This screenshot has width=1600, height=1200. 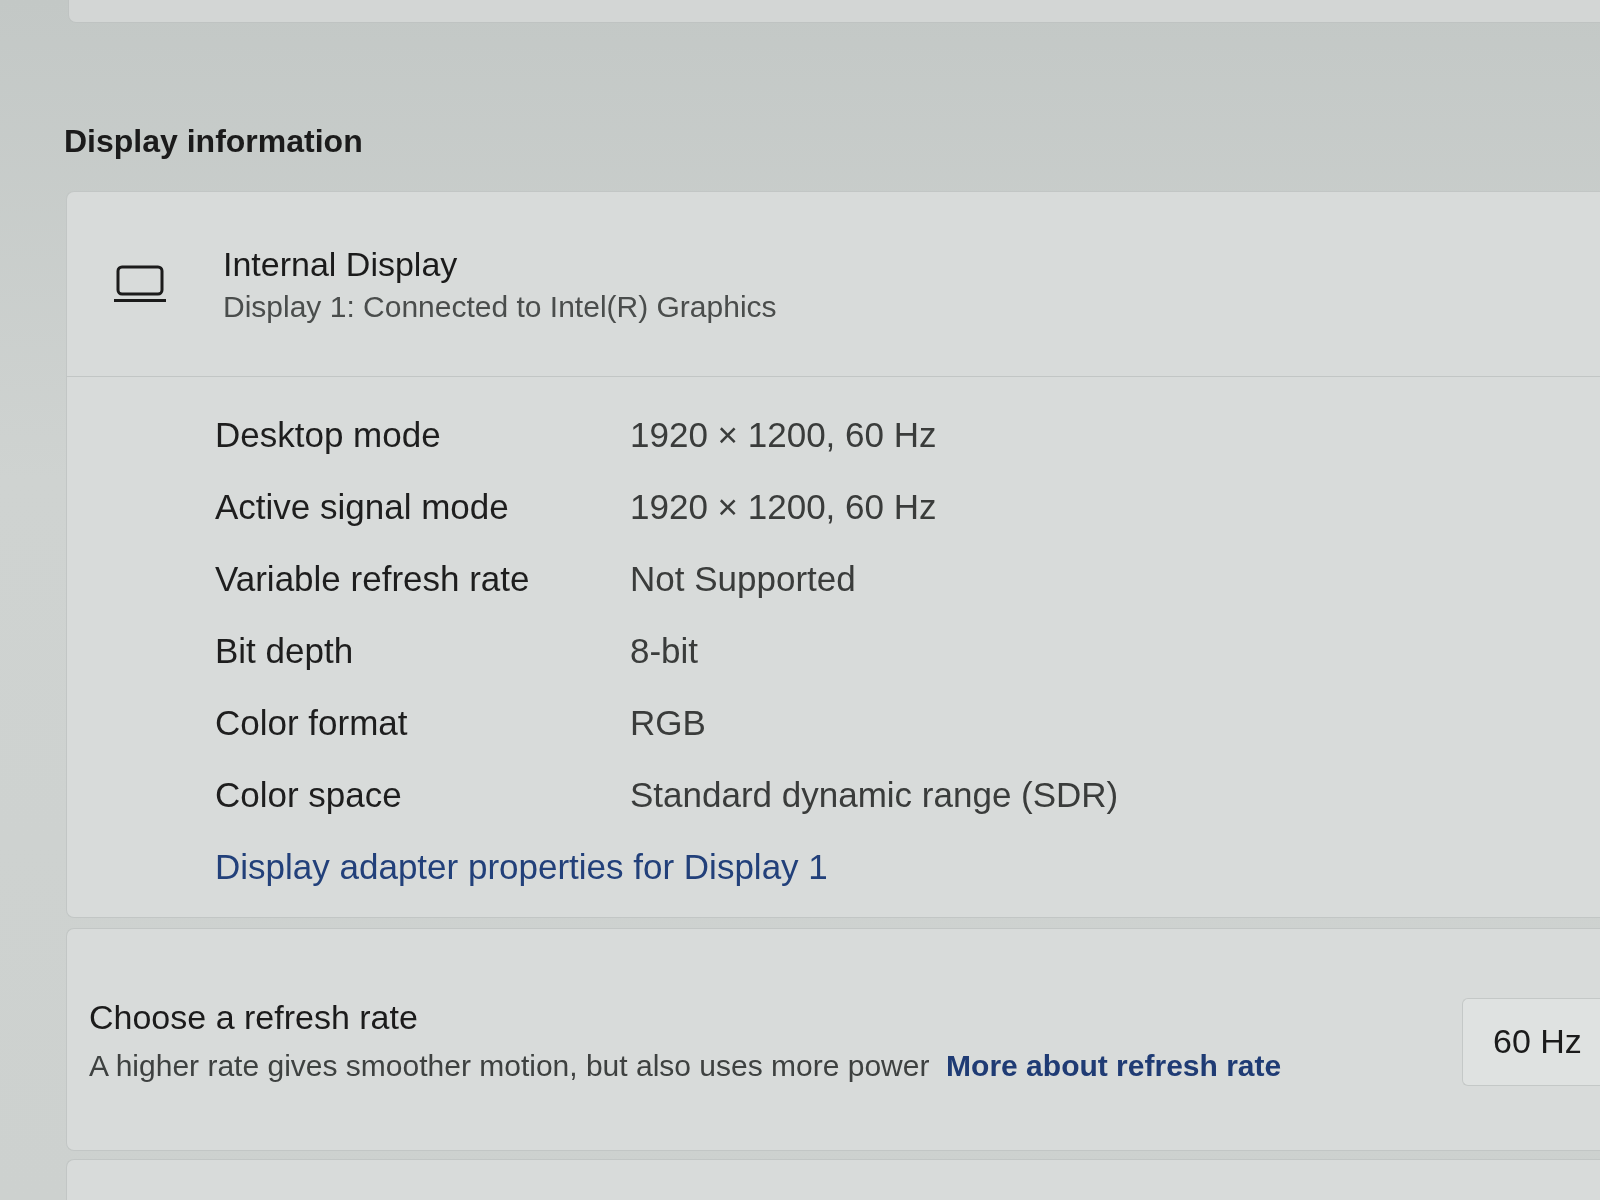 What do you see at coordinates (308, 795) in the screenshot?
I see `property-label: Color space` at bounding box center [308, 795].